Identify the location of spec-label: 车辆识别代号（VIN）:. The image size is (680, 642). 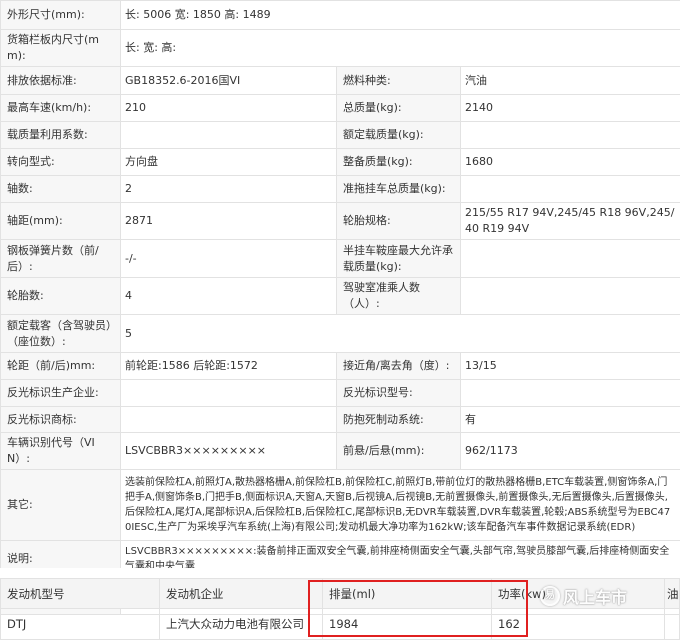
(60, 451).